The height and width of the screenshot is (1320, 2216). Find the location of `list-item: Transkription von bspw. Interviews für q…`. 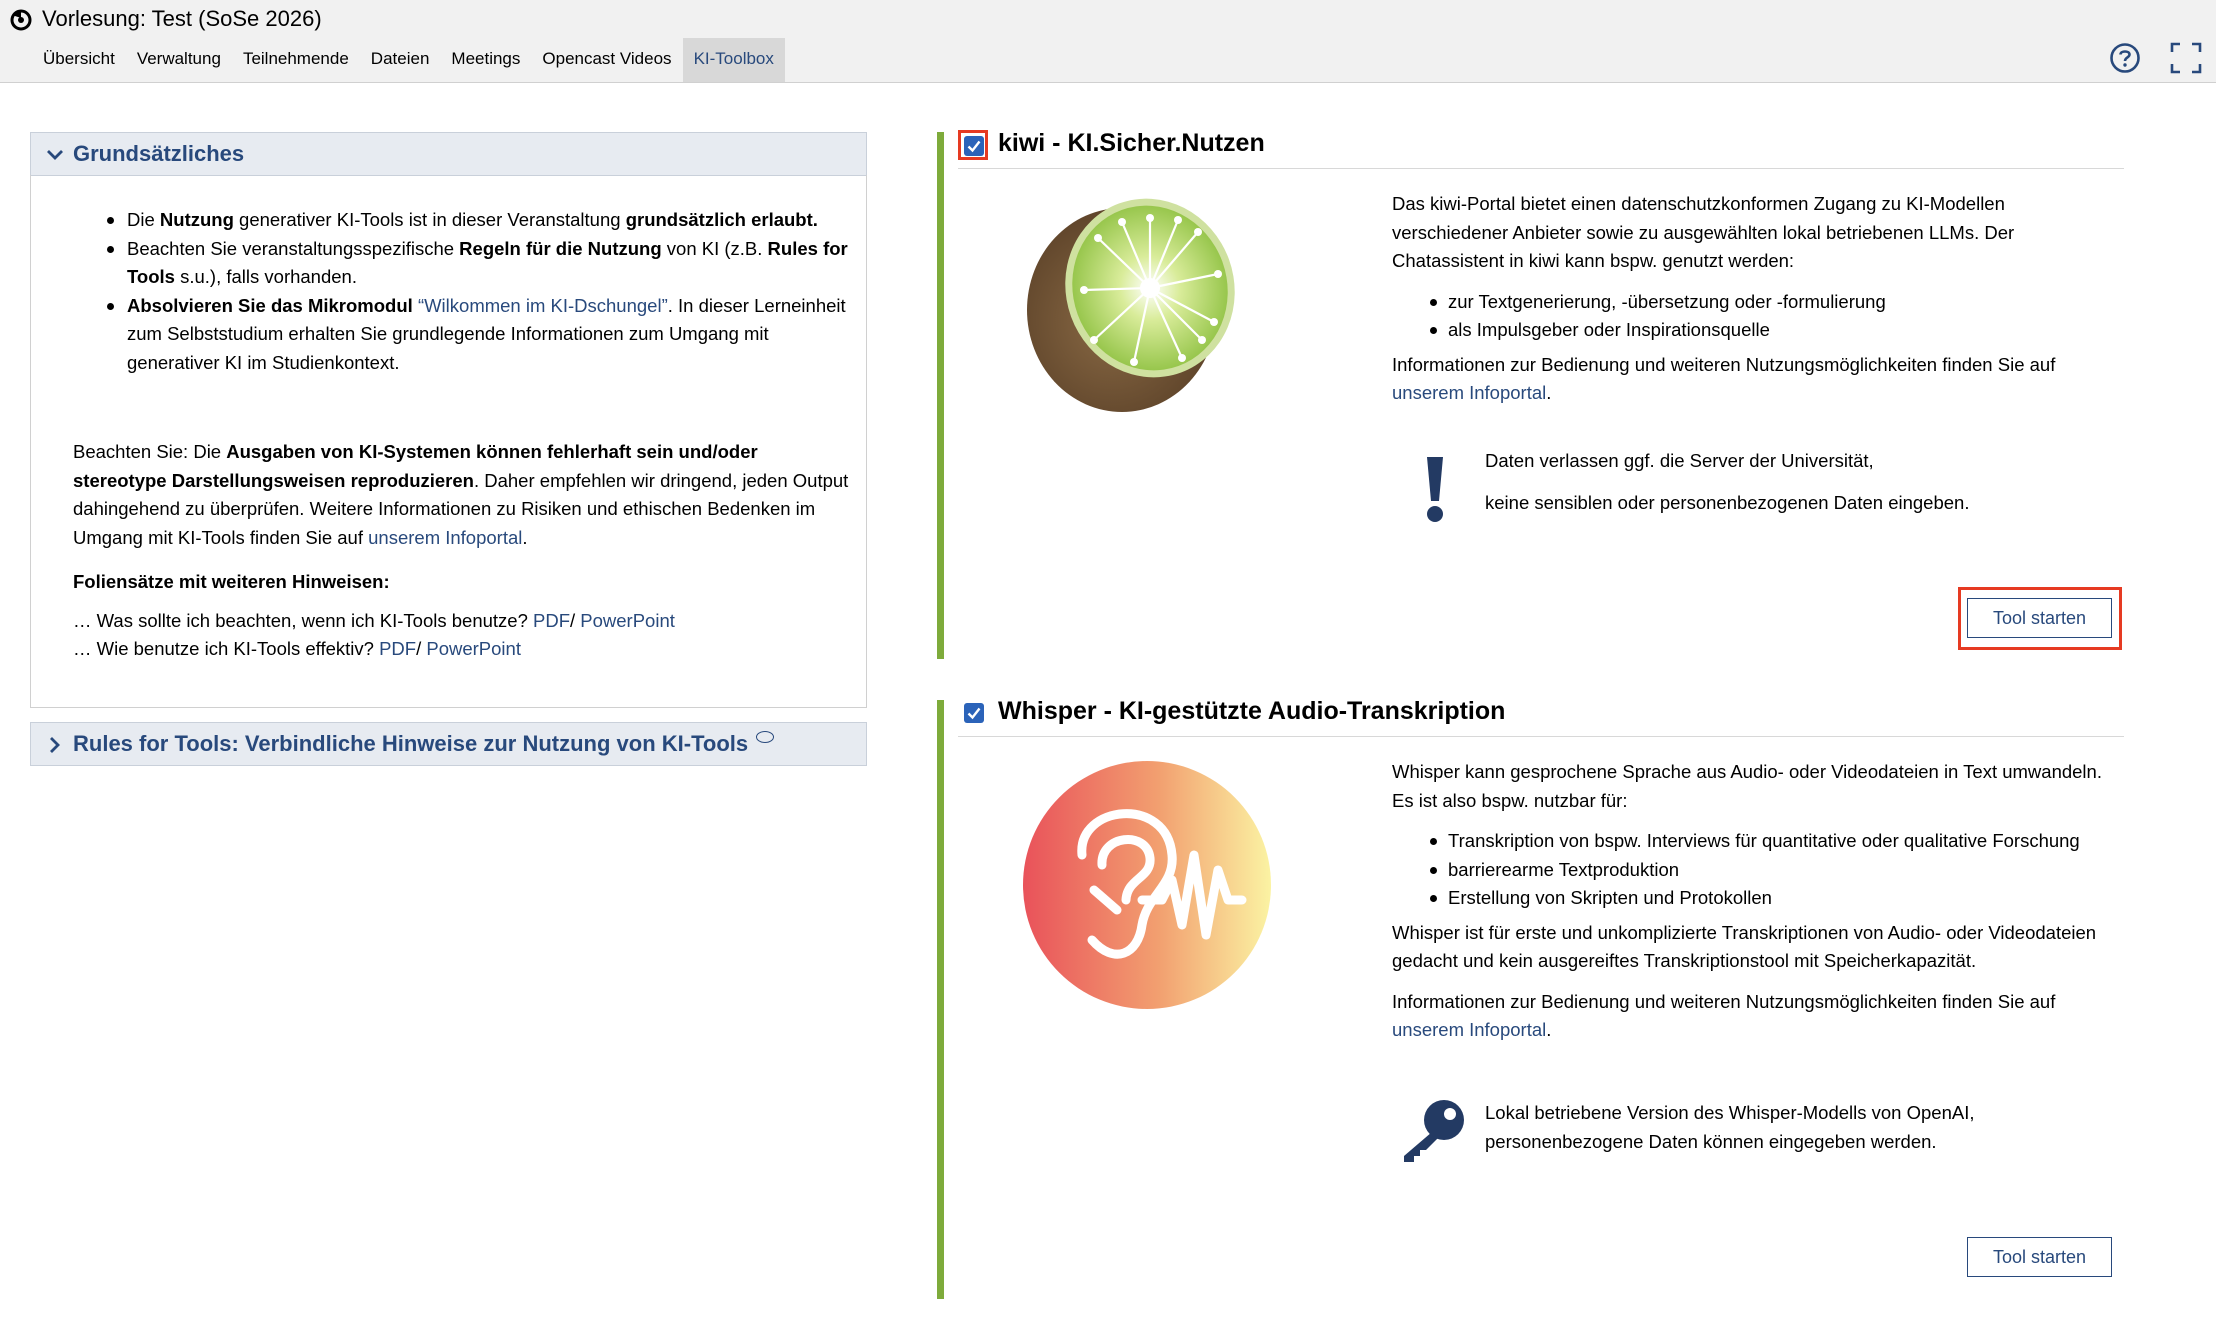

list-item: Transkription von bspw. Interviews für q… is located at coordinates (1776, 841).